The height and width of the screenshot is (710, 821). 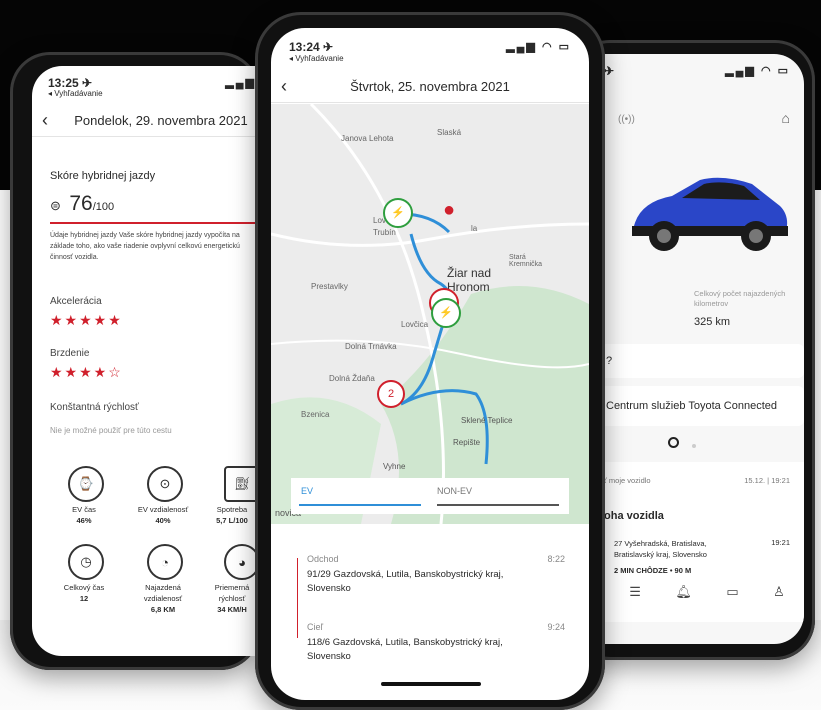 What do you see at coordinates (307, 491) in the screenshot?
I see `tab-ev: EV` at bounding box center [307, 491].